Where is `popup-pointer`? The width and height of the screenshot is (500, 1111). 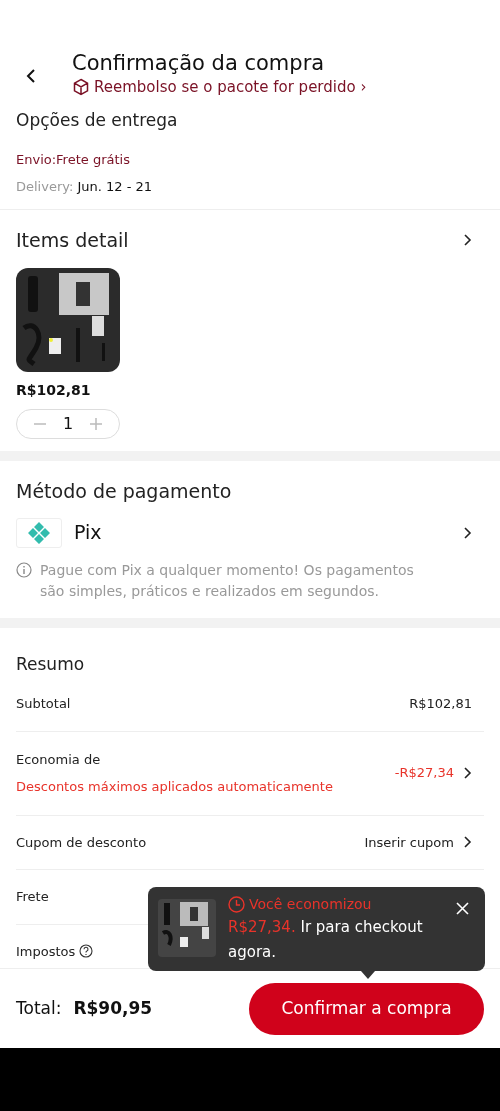 popup-pointer is located at coordinates (368, 975).